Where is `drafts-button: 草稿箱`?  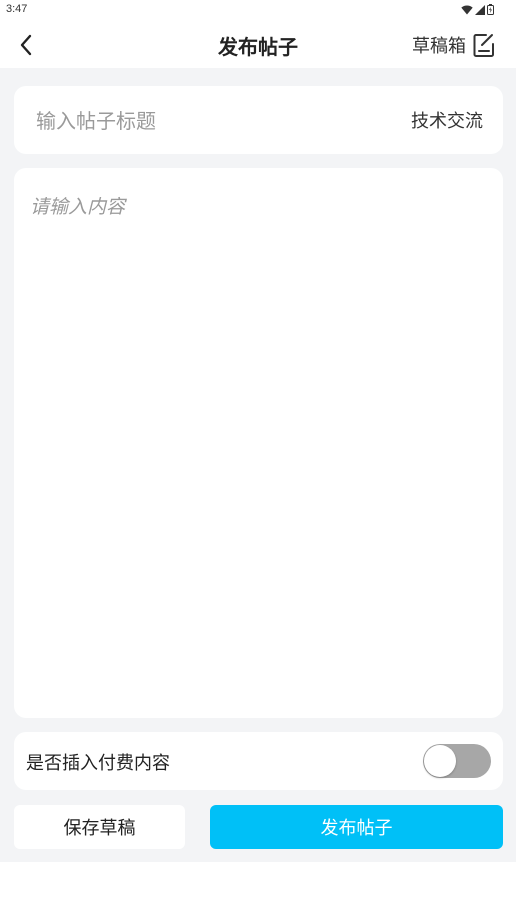
drafts-button: 草稿箱 is located at coordinates (454, 45).